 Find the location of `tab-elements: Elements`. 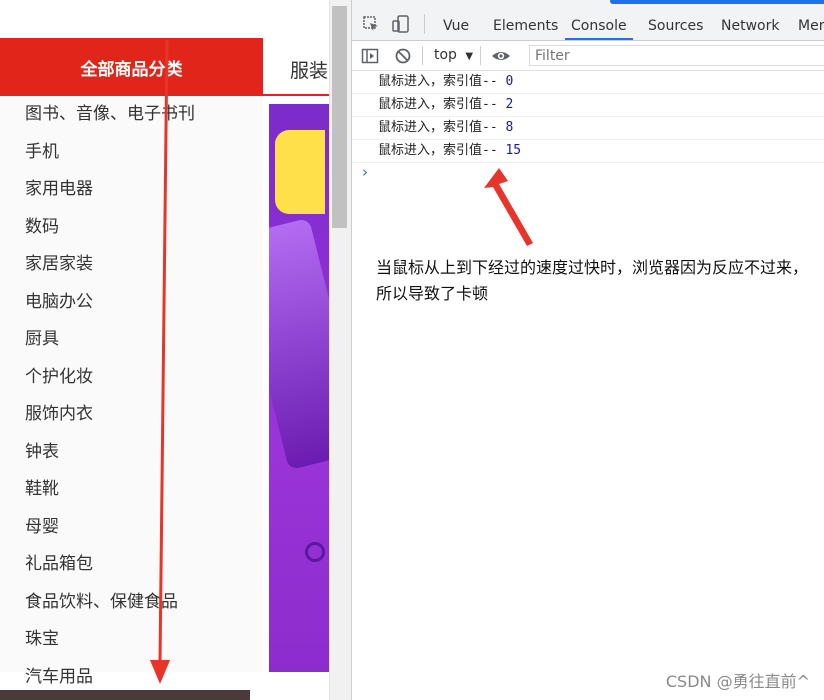

tab-elements: Elements is located at coordinates (525, 27).